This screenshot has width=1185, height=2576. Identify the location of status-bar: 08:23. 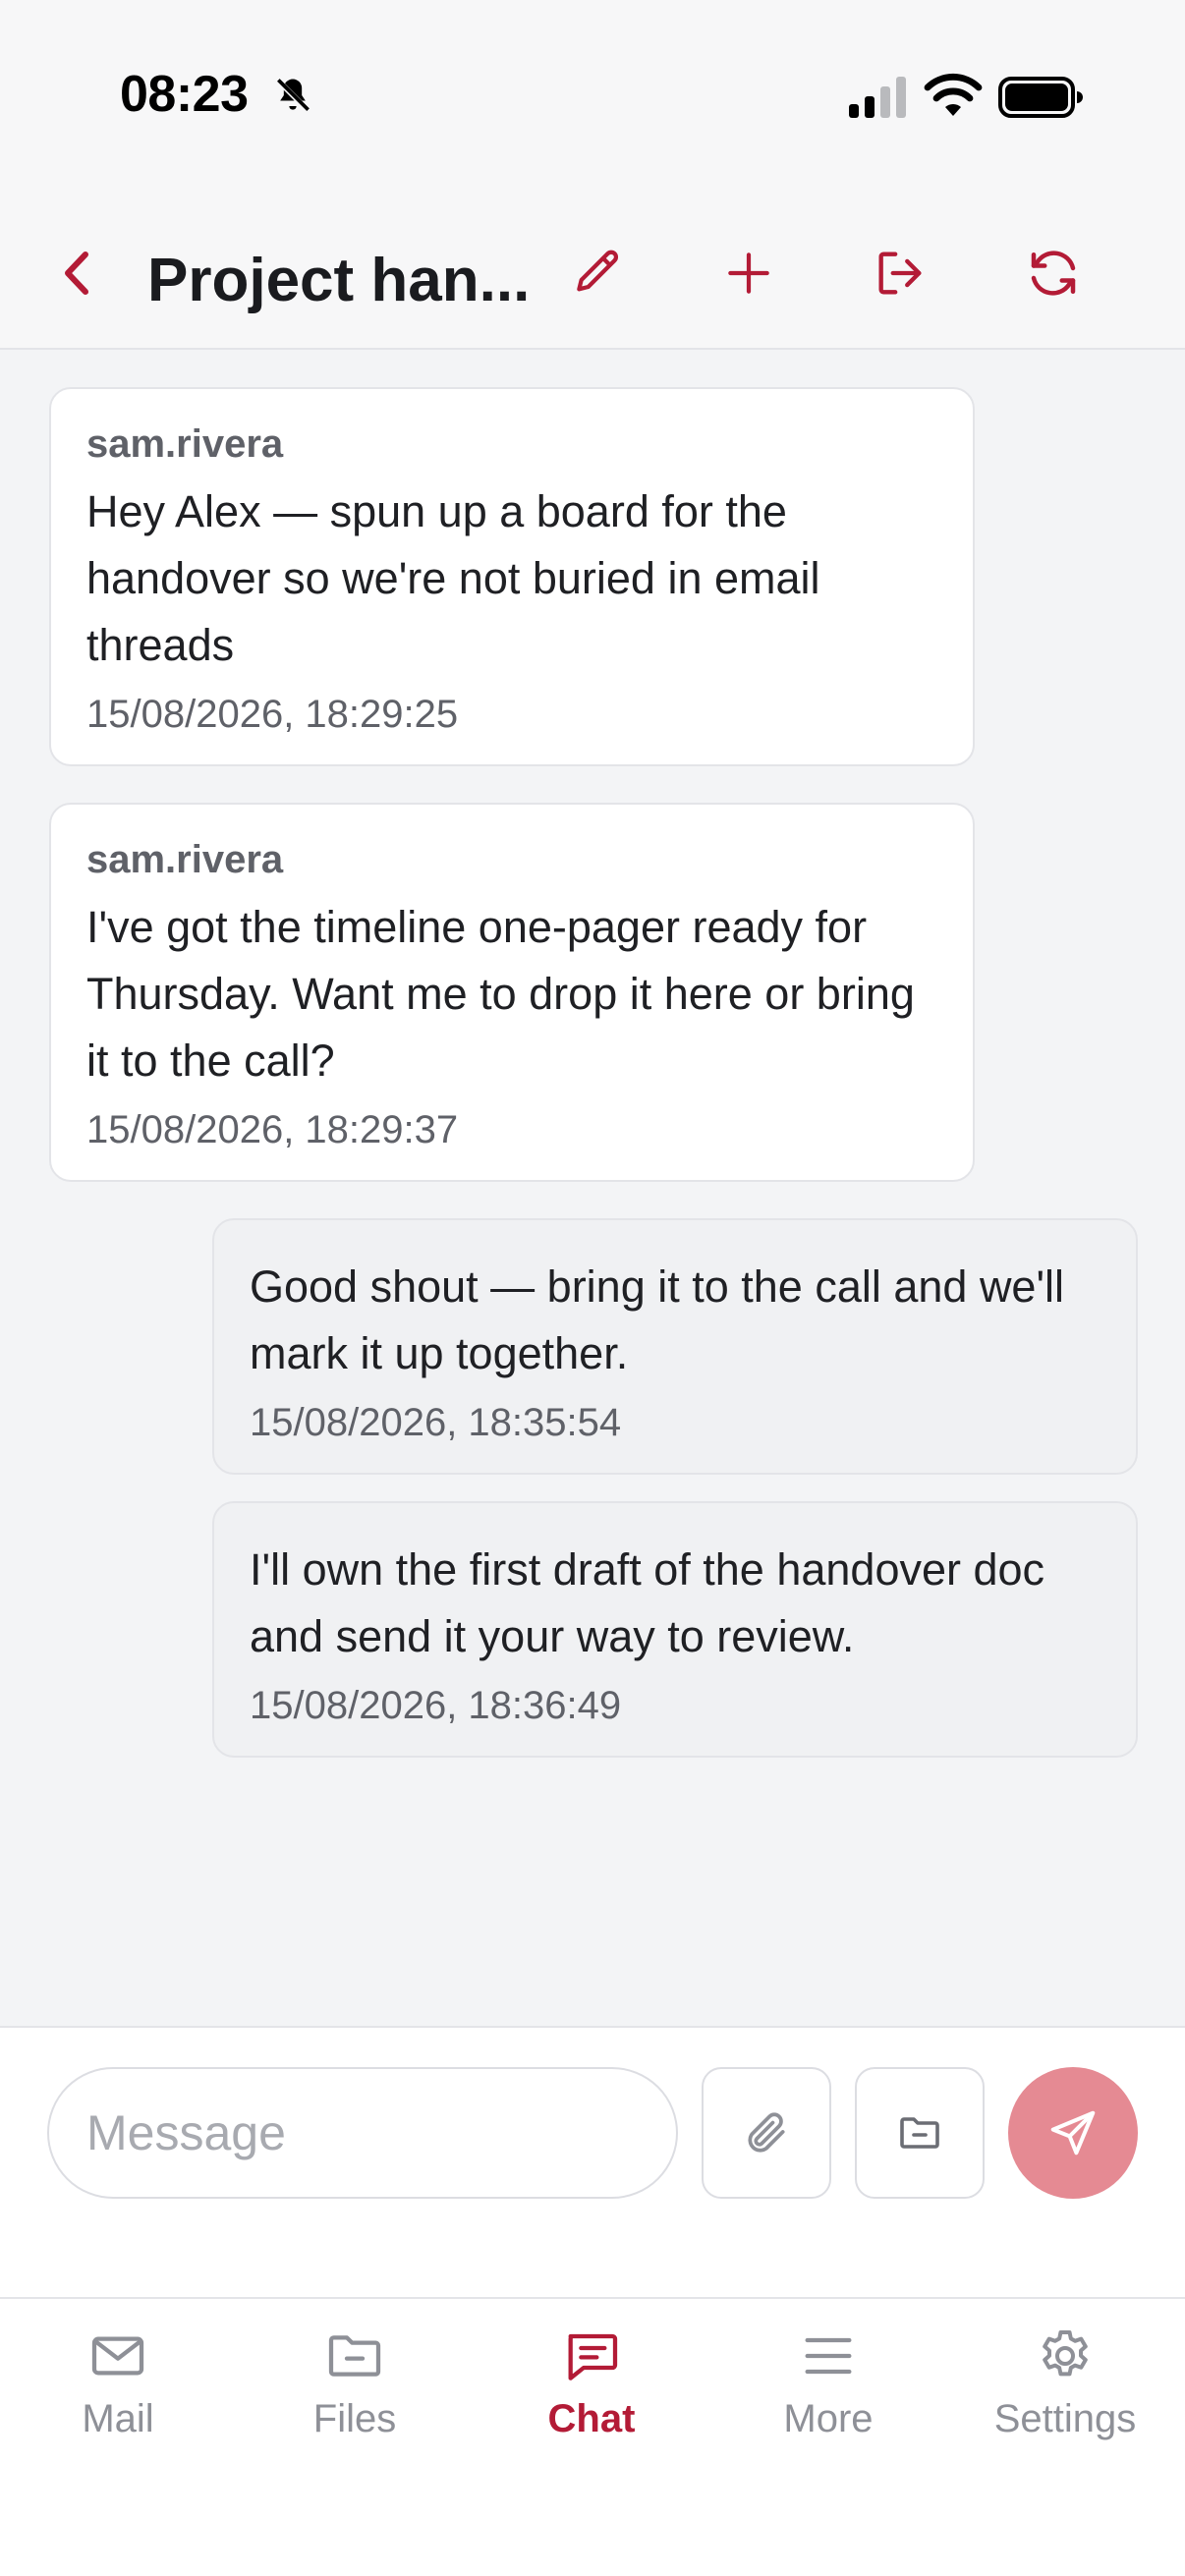
(592, 98).